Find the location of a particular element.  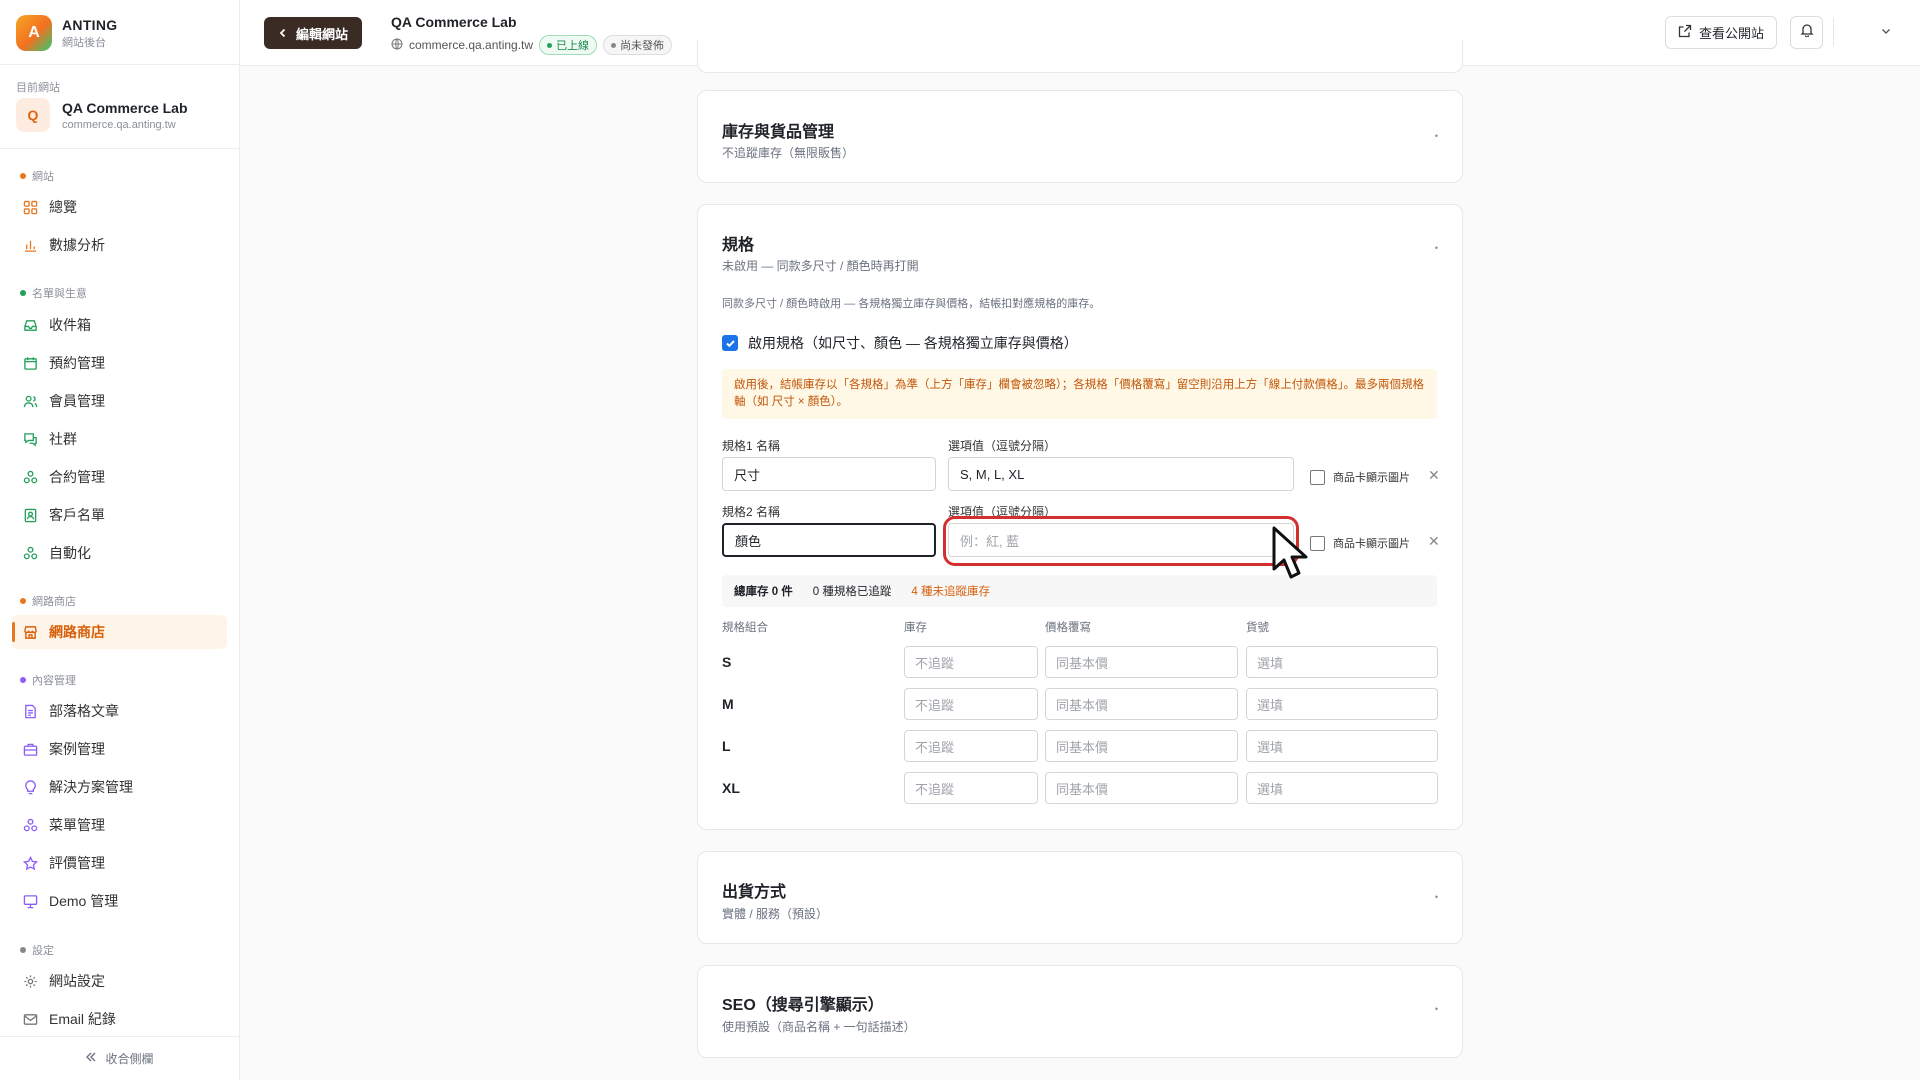

collapse-sidebar-button: 收合側欄 is located at coordinates (119, 1058).